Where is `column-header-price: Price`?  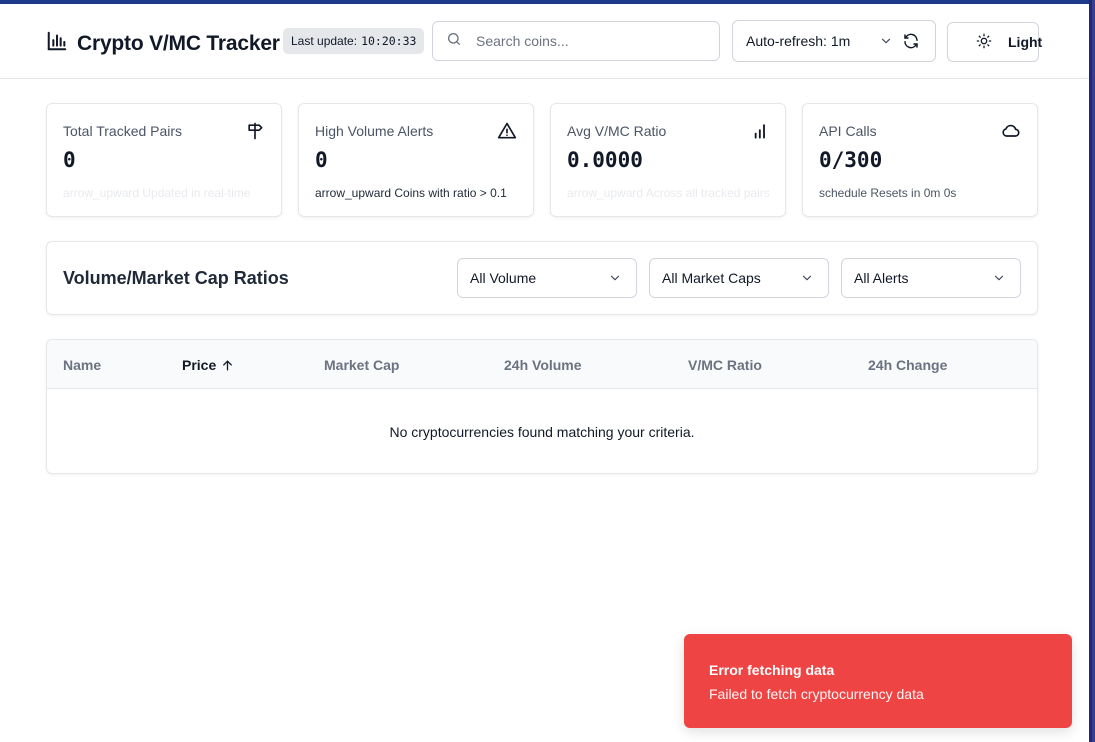
column-header-price: Price is located at coordinates (208, 365).